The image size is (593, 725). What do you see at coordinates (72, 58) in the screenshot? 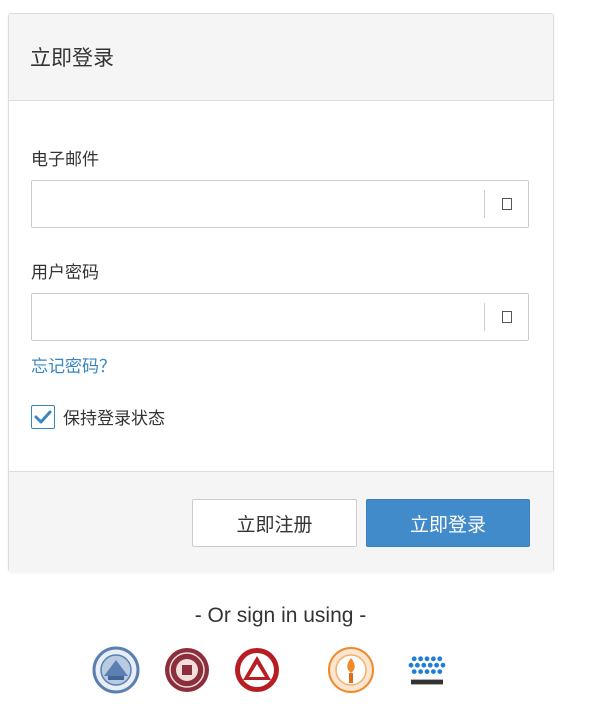
I see `panel-title: 立即登录` at bounding box center [72, 58].